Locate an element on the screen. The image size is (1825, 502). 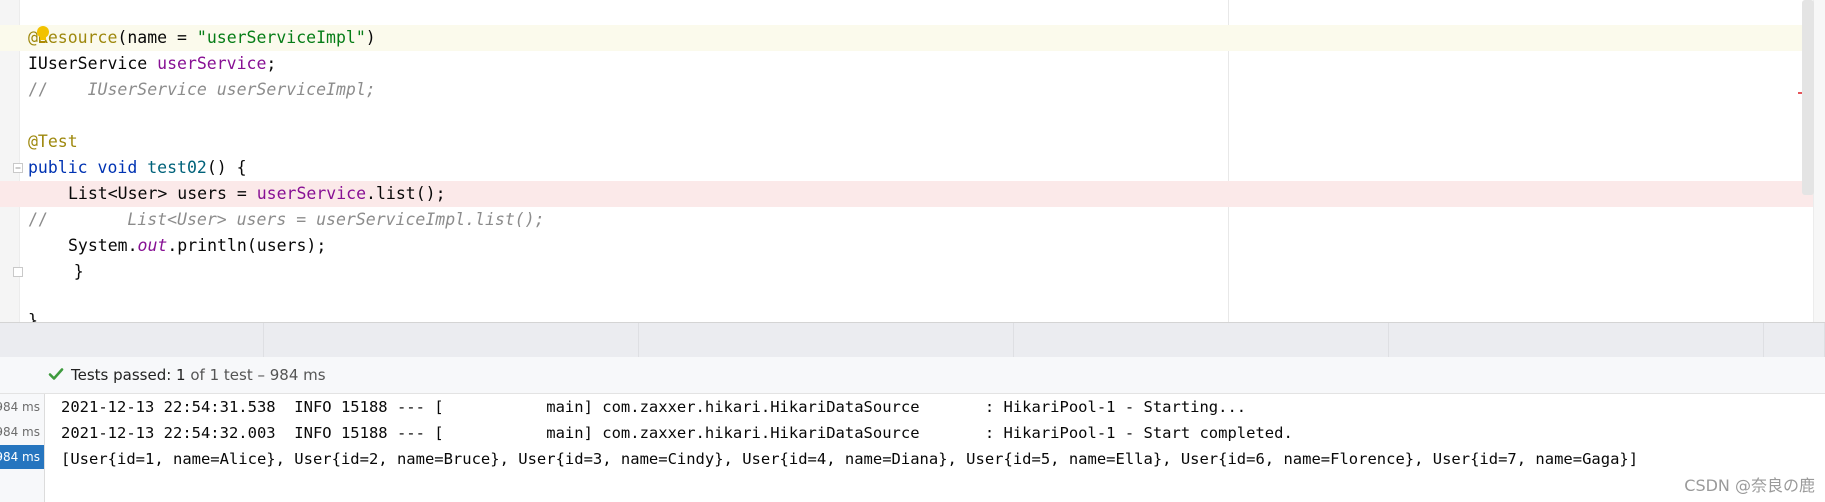
code-text: .list(); is located at coordinates (406, 193).